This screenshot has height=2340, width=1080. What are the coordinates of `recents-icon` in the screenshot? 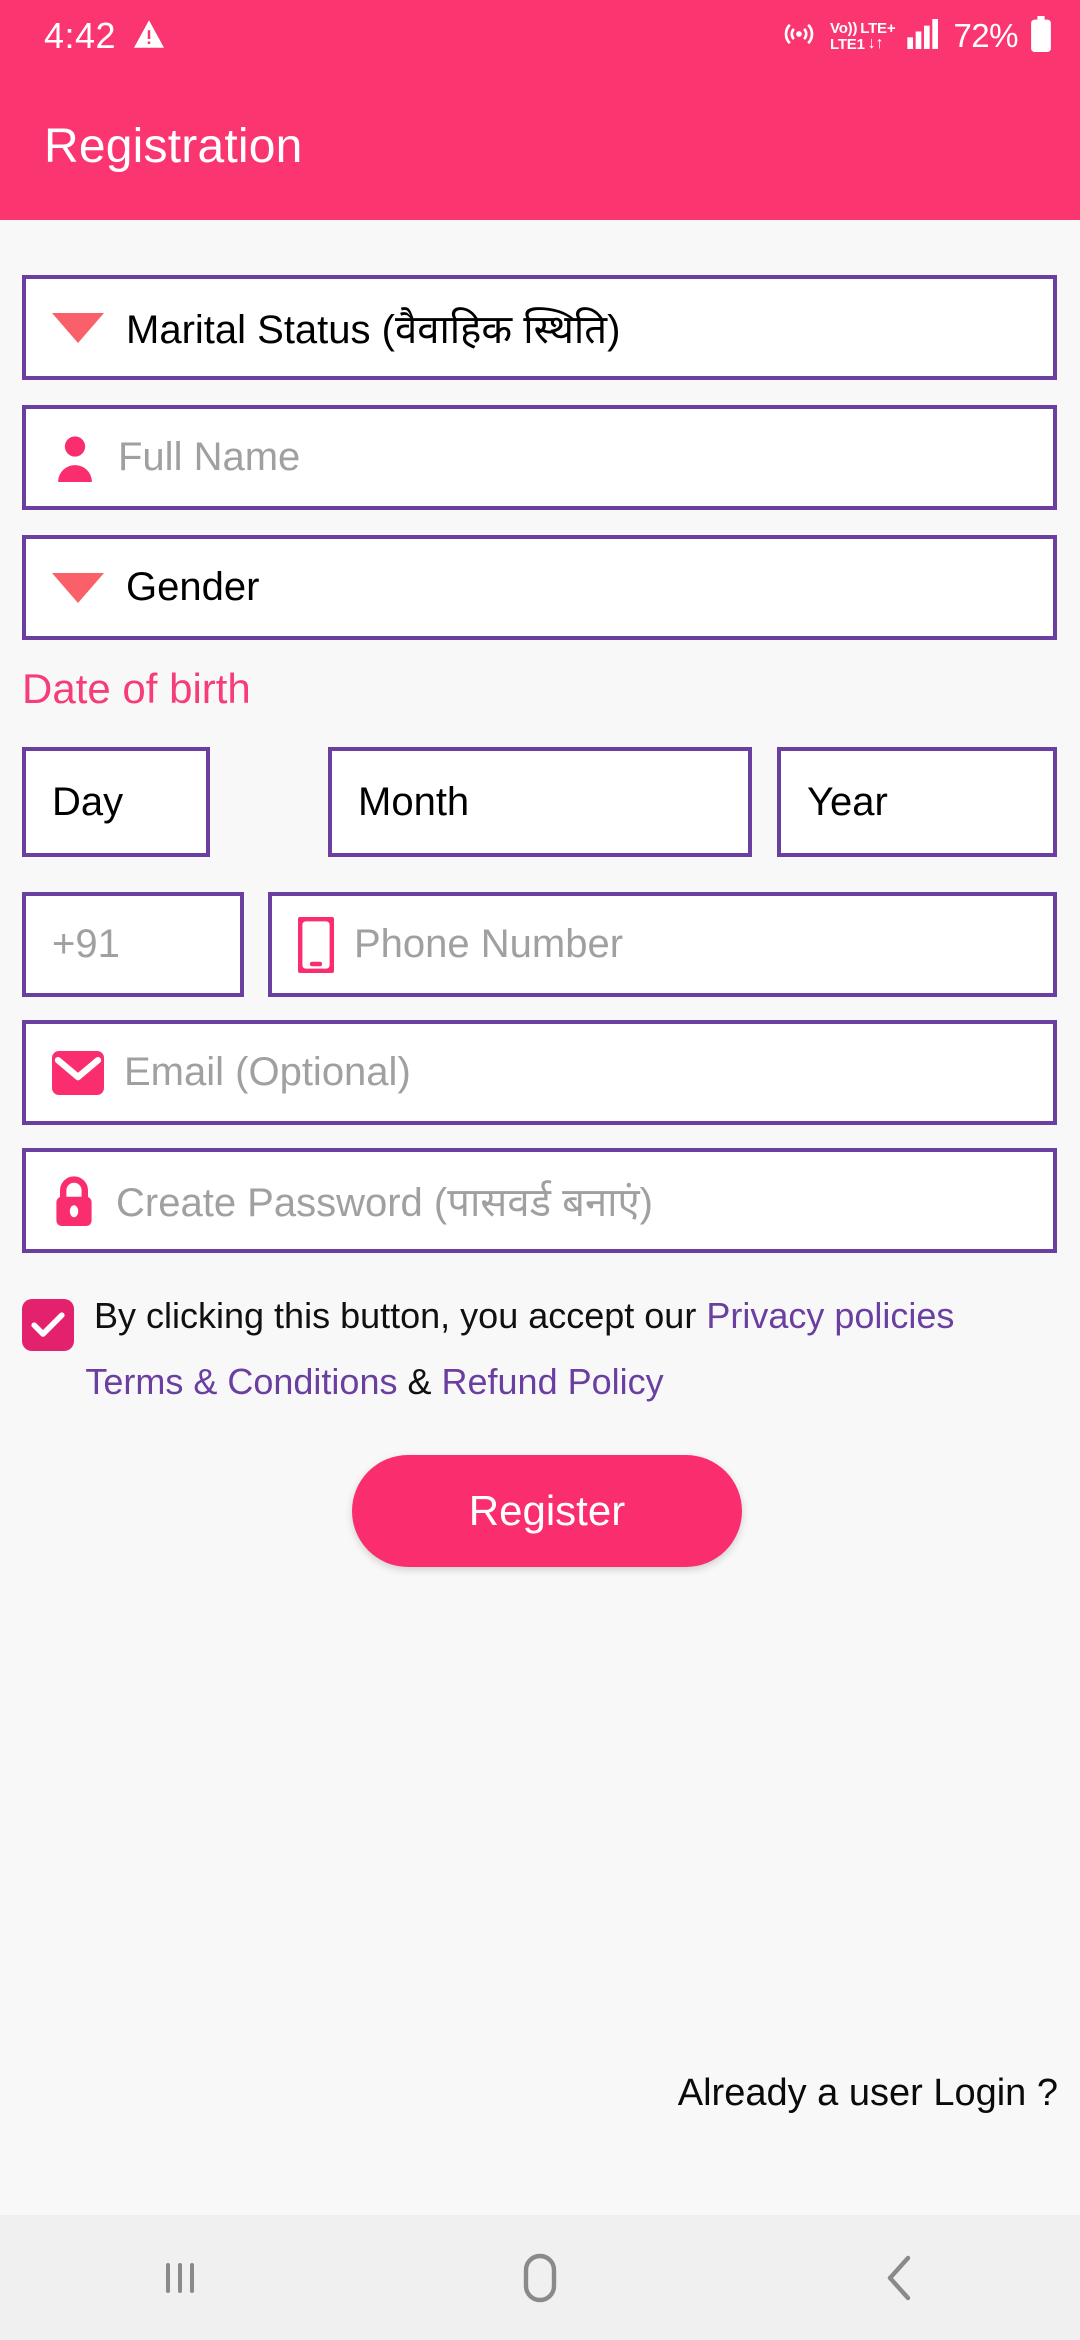 It's located at (180, 2277).